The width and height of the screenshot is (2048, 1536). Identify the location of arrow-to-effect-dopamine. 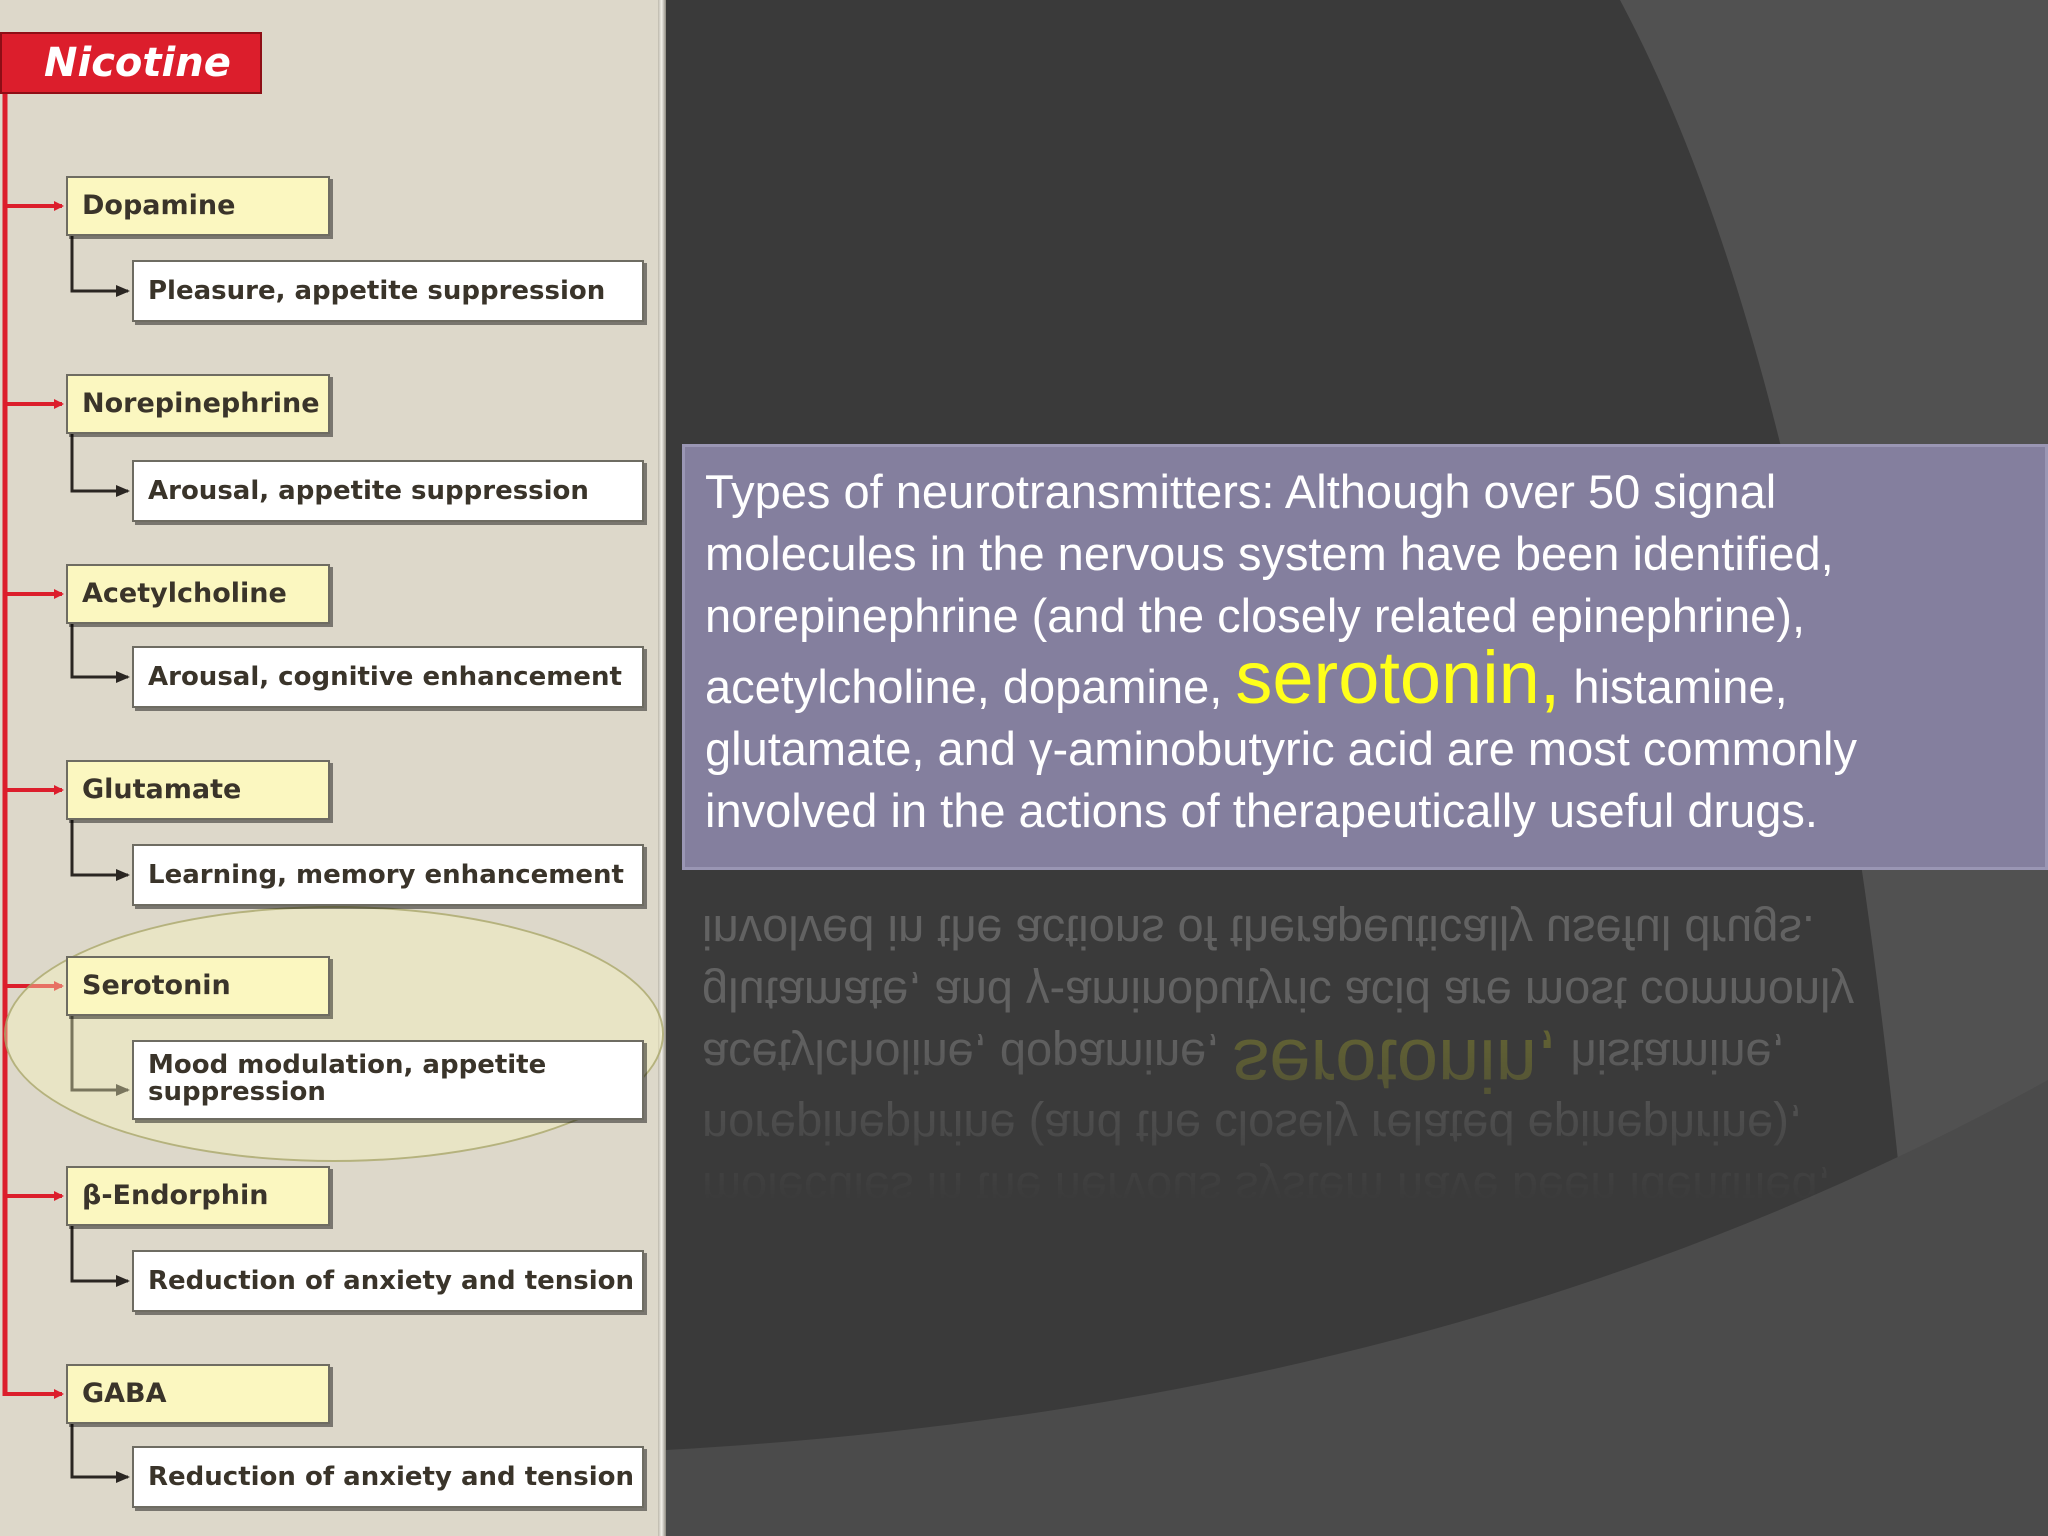
(100, 266).